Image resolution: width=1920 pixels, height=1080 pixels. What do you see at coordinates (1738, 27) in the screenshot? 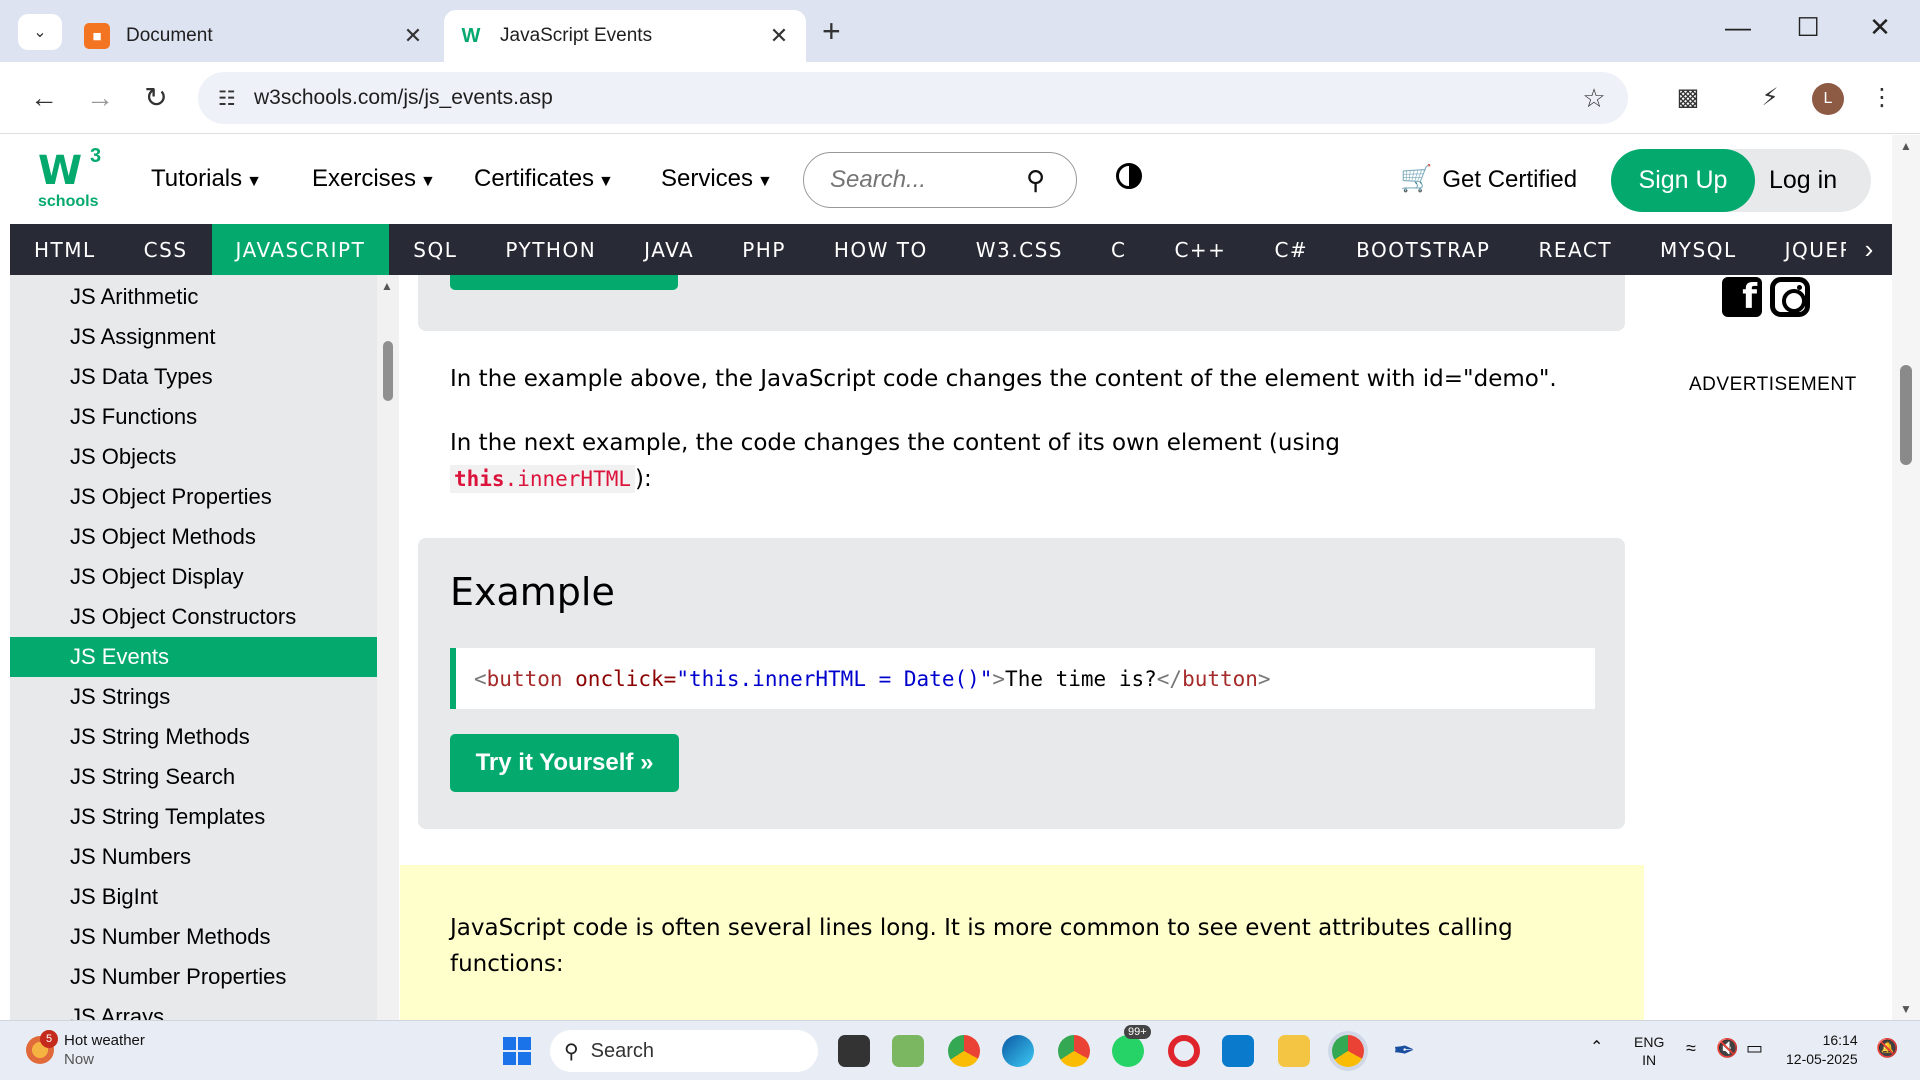
I see `minimize-icon: —` at bounding box center [1738, 27].